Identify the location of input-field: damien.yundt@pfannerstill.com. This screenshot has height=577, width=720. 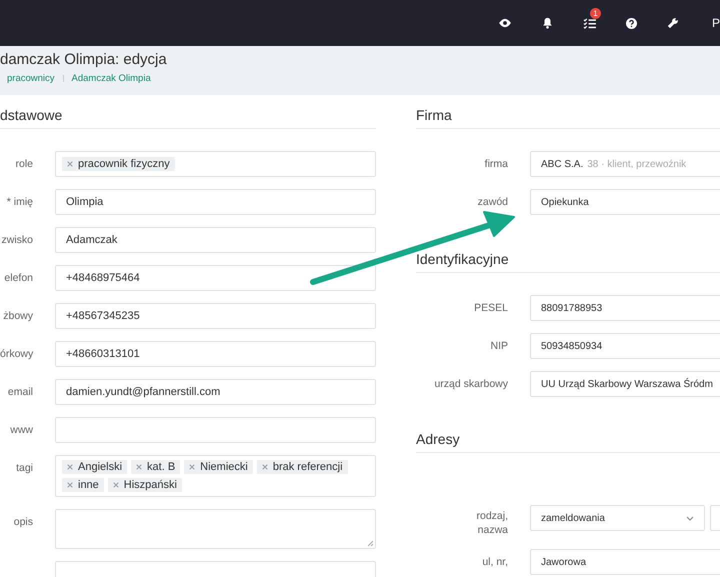
(215, 392).